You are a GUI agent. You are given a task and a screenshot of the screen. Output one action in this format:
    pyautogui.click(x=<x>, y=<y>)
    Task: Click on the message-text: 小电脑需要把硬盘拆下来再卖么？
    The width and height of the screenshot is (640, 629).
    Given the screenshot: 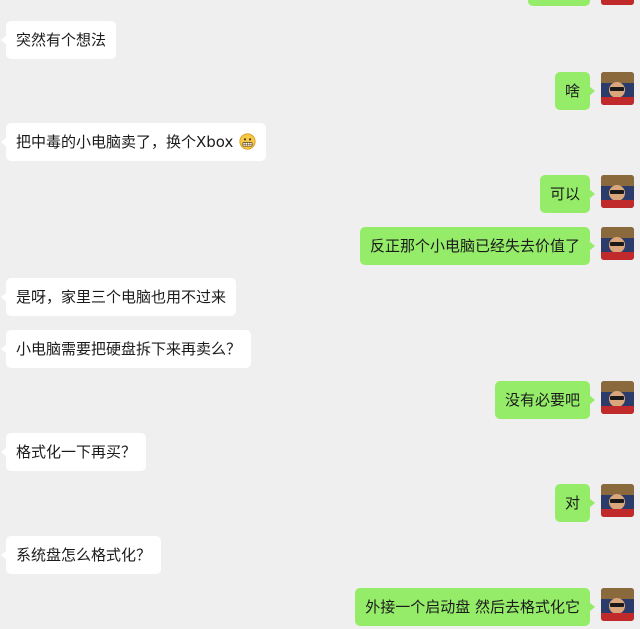 What is the action you would take?
    pyautogui.click(x=129, y=349)
    